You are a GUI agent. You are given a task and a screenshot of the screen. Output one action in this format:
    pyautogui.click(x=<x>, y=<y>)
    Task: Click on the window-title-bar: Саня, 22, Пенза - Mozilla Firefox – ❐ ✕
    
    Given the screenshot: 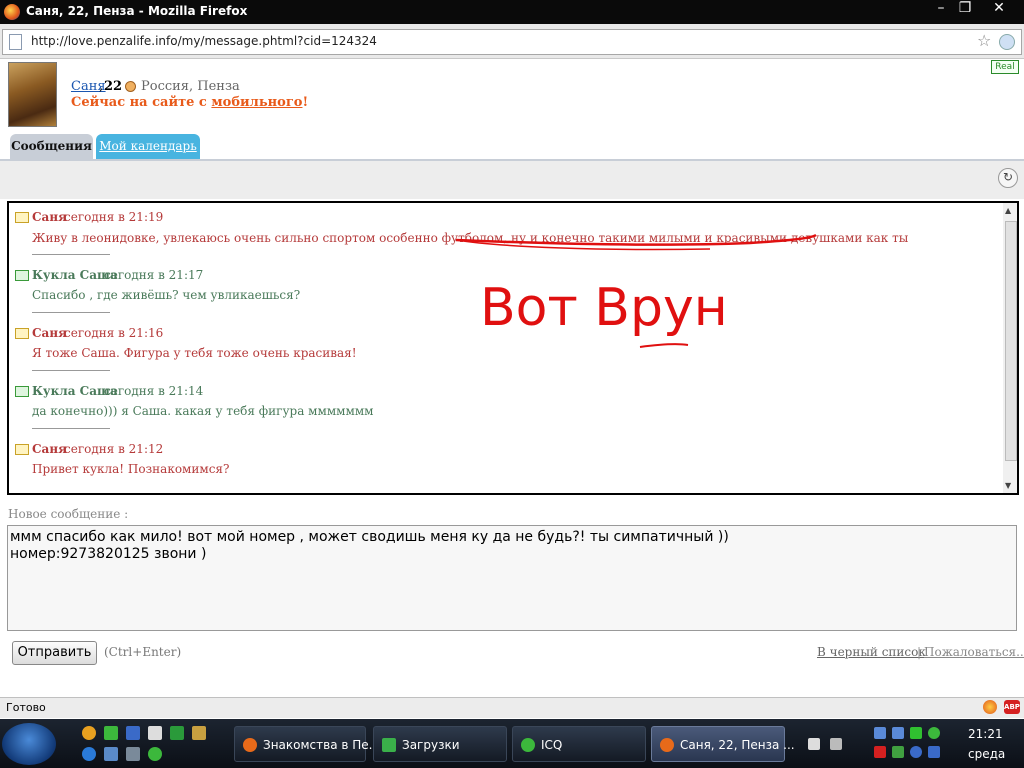 What is the action you would take?
    pyautogui.click(x=512, y=12)
    